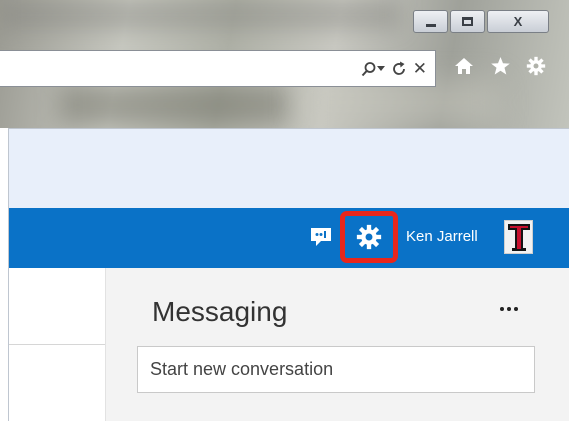  Describe the element at coordinates (321, 237) in the screenshot. I see `chat-feedback-icon` at that location.